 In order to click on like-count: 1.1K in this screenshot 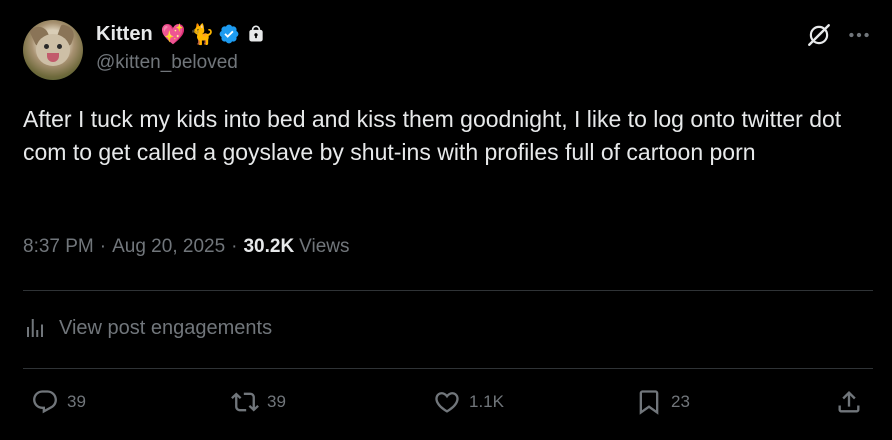, I will do `click(486, 401)`.